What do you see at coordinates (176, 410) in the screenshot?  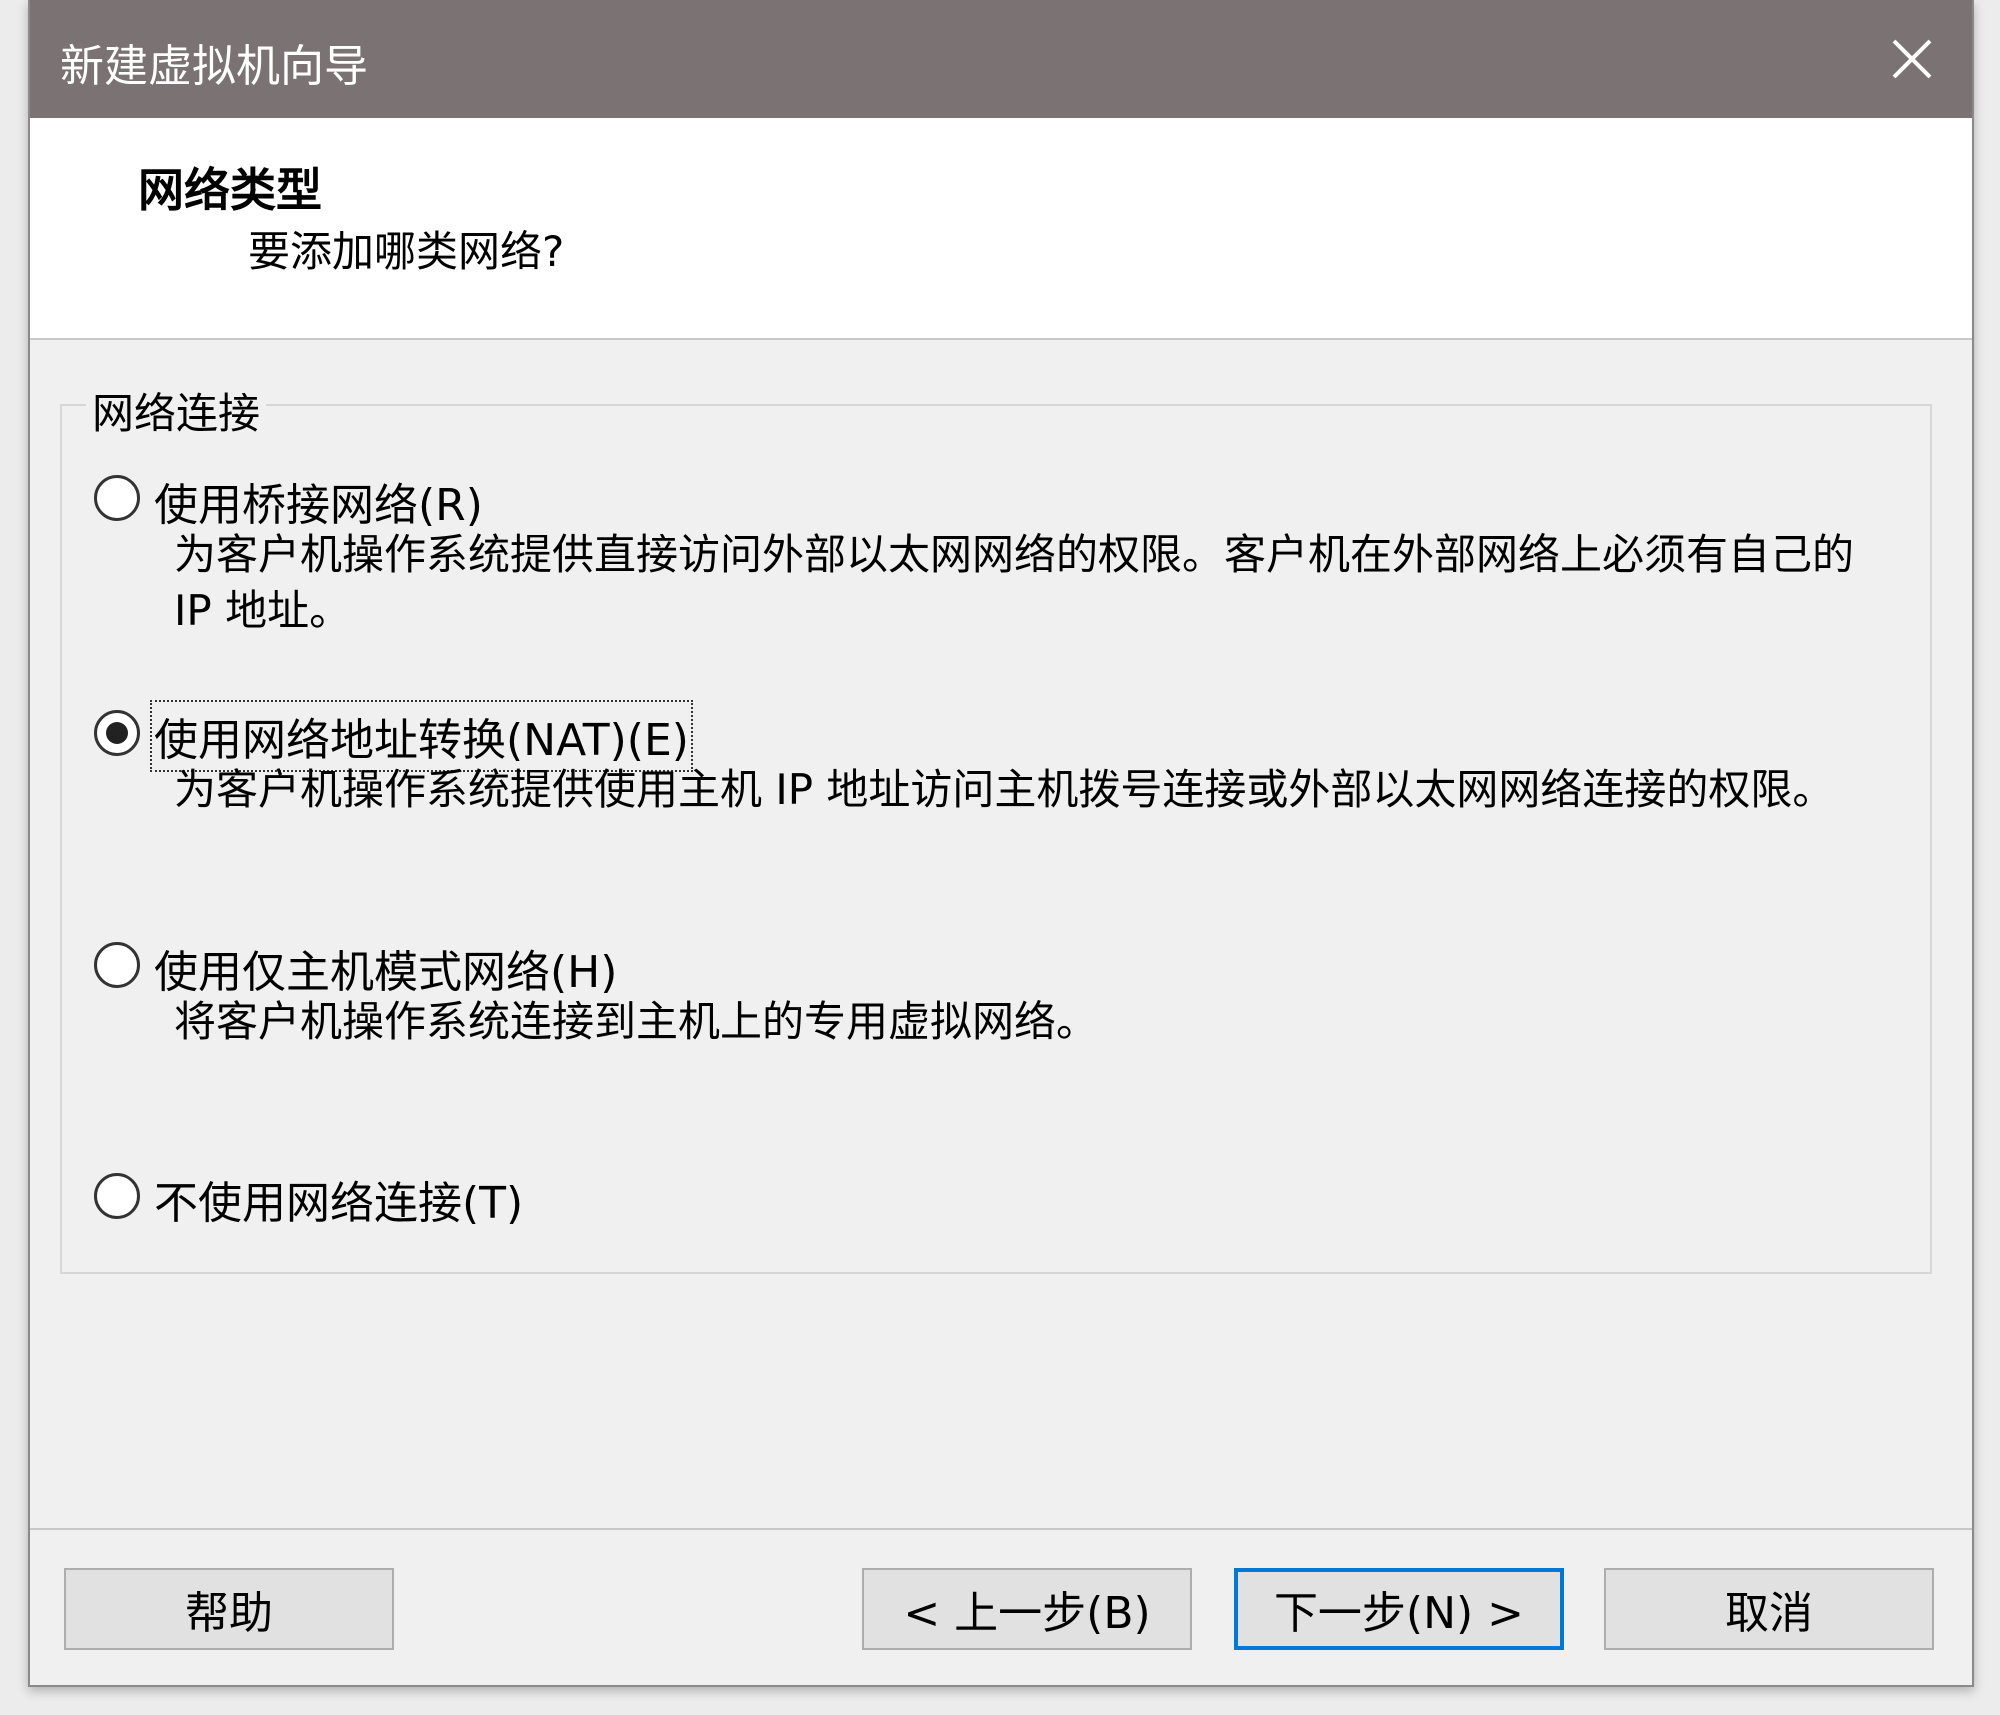 I see `group-legend: 网络连接` at bounding box center [176, 410].